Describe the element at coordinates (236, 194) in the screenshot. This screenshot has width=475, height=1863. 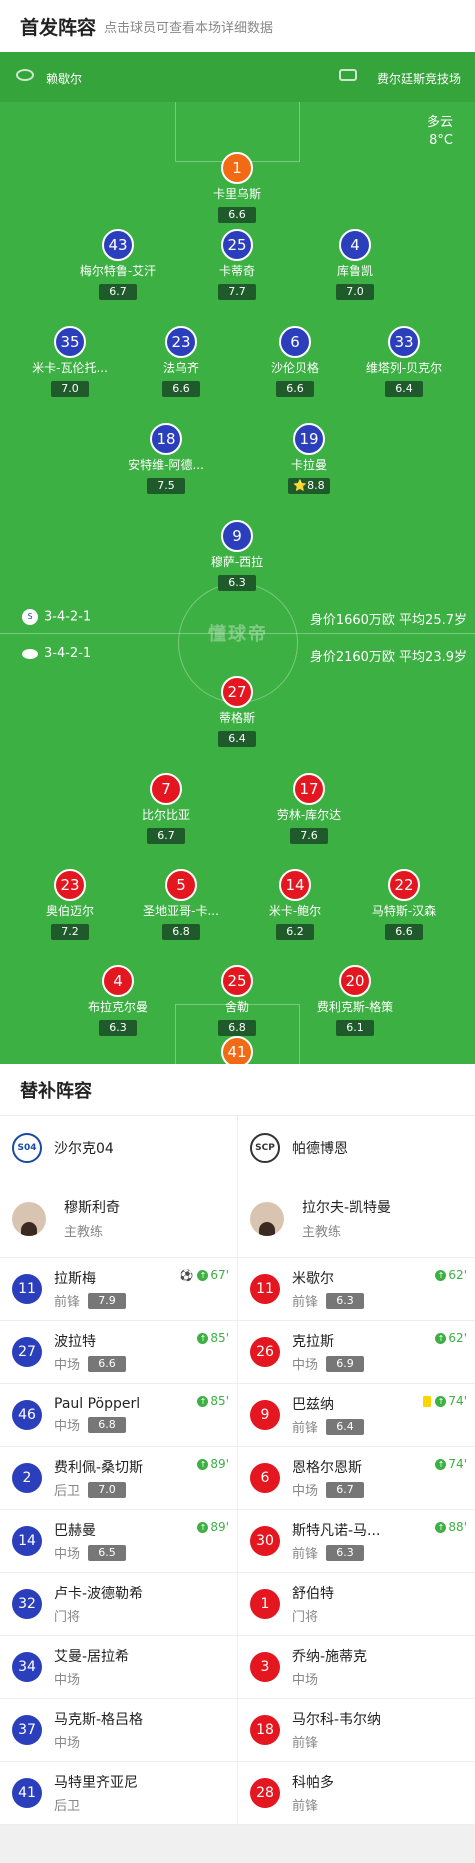
I see `player-name: 卡里乌斯` at that location.